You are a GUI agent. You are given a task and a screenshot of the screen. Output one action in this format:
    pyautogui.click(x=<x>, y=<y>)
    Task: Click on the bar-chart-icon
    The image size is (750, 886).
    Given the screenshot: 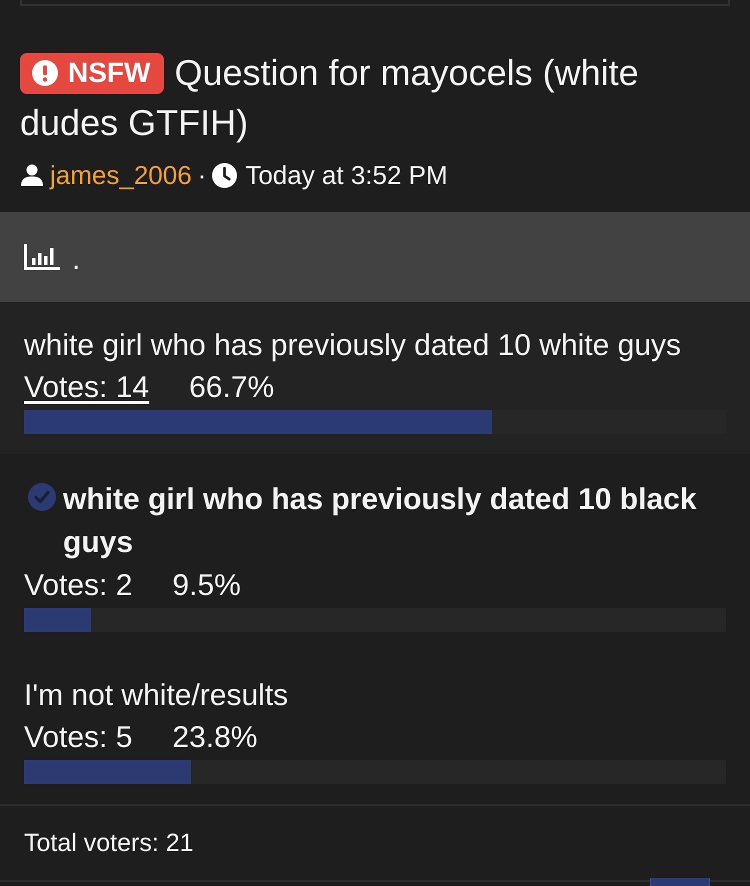 What is the action you would take?
    pyautogui.click(x=42, y=257)
    